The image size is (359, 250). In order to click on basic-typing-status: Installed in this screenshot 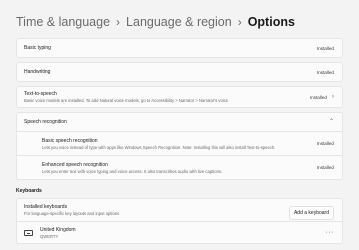, I will do `click(325, 48)`.